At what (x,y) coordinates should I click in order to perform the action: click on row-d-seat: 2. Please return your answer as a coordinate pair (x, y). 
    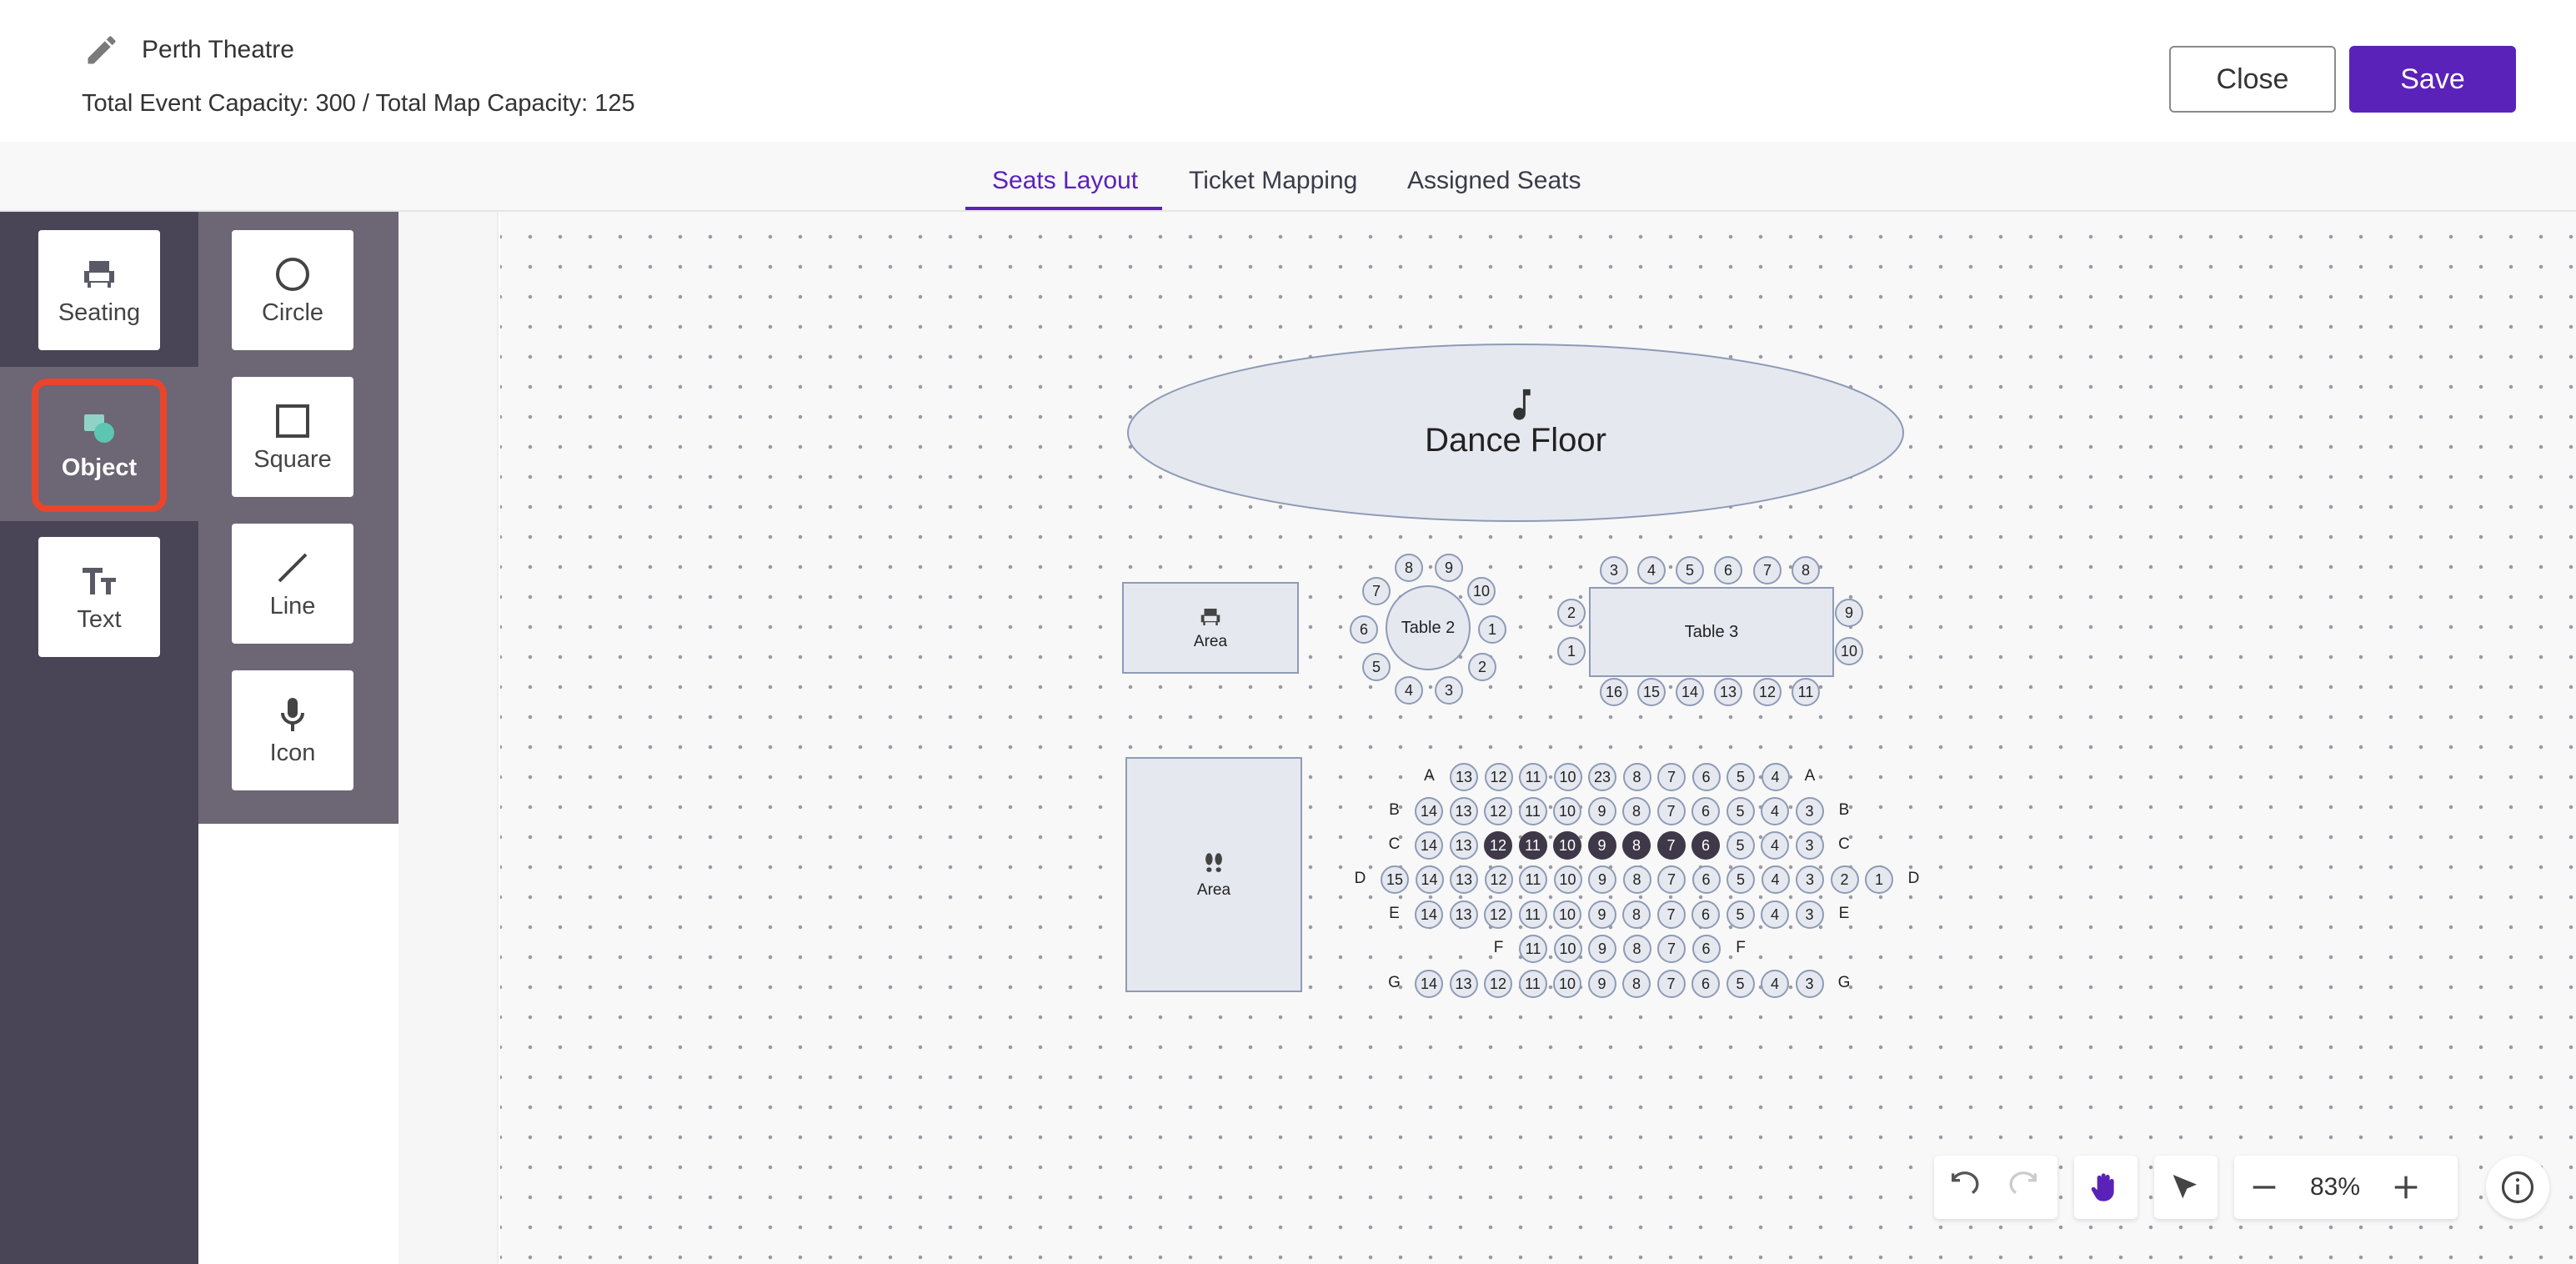
    Looking at the image, I should click on (1844, 879).